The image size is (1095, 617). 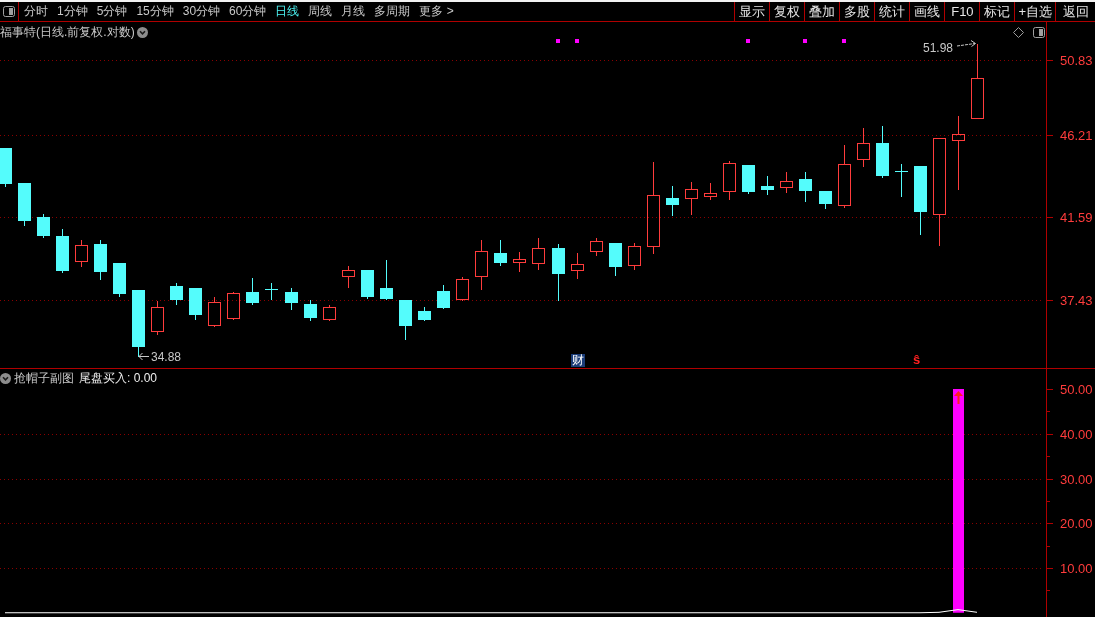 What do you see at coordinates (958, 397) in the screenshot?
I see `up-arrow-icon` at bounding box center [958, 397].